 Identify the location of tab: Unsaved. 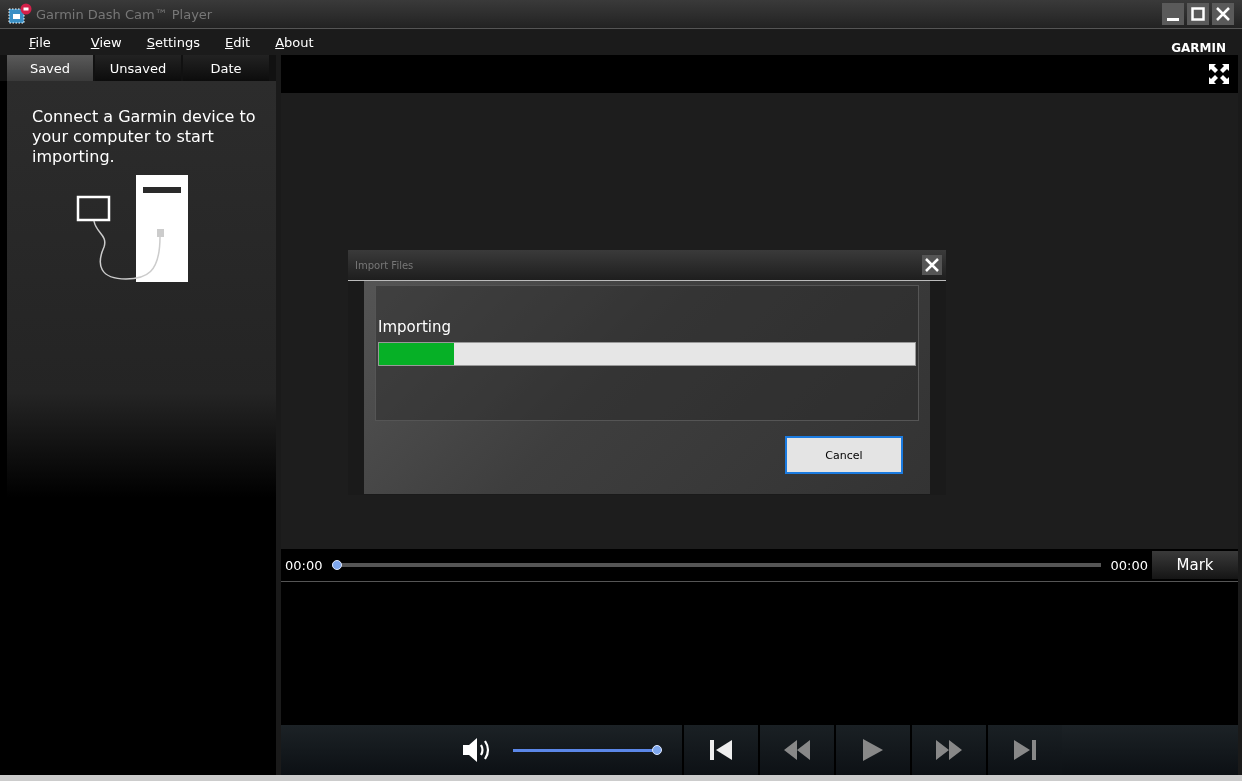
(138, 68).